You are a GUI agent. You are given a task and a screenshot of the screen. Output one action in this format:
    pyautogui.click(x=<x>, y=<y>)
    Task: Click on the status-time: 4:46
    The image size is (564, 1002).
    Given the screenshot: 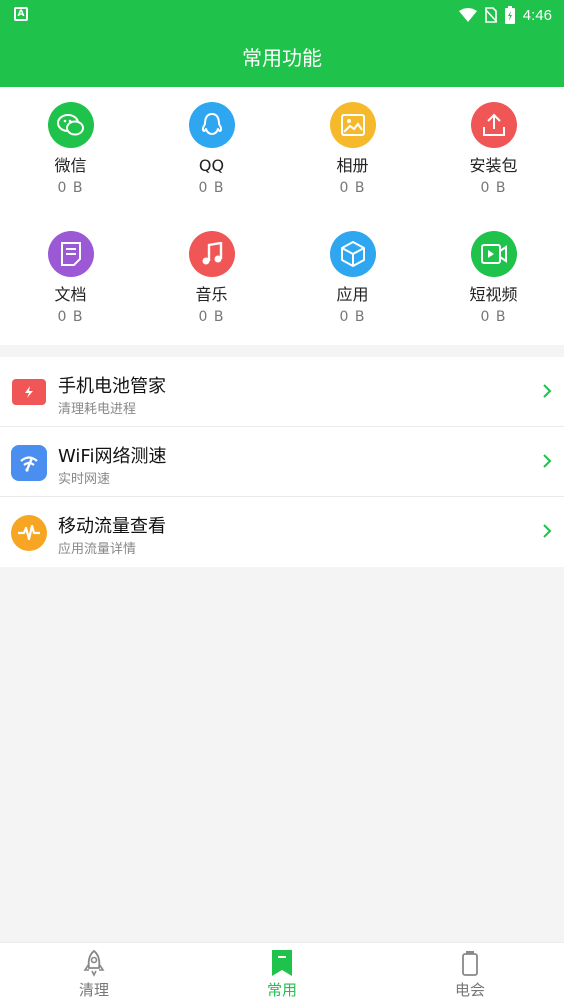 What is the action you would take?
    pyautogui.click(x=537, y=15)
    